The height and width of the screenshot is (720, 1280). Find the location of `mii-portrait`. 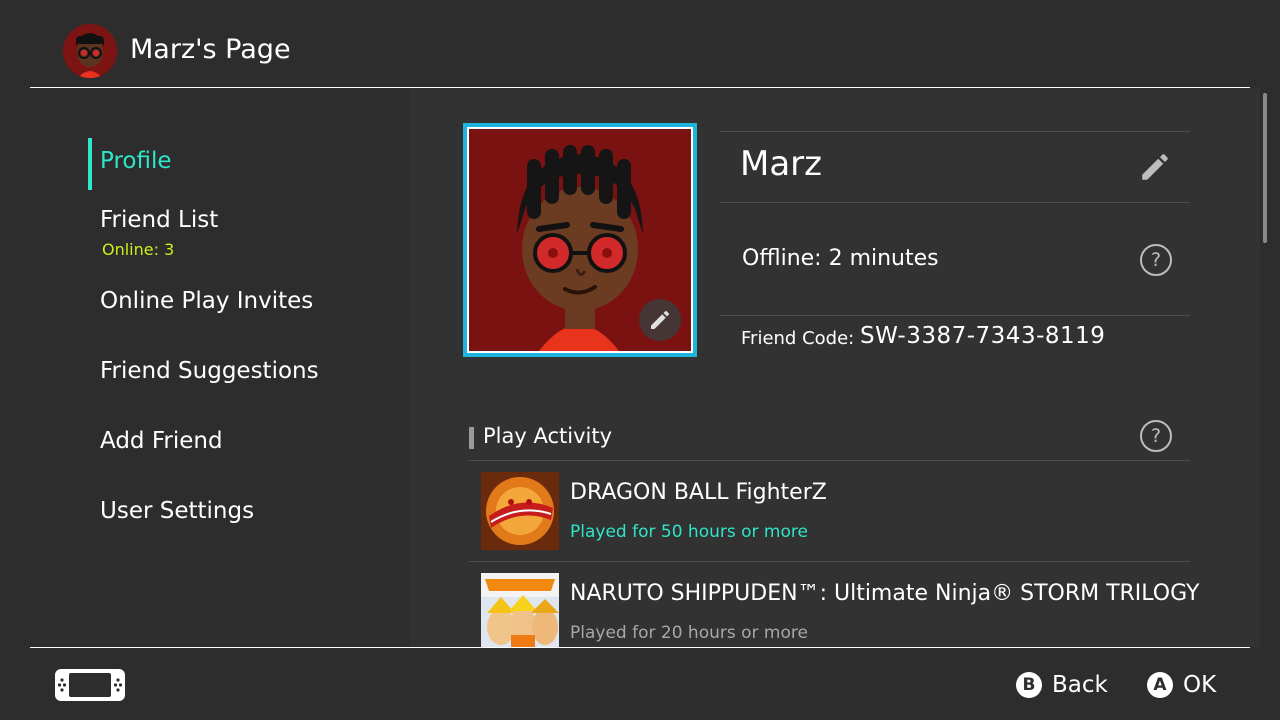

mii-portrait is located at coordinates (580, 240).